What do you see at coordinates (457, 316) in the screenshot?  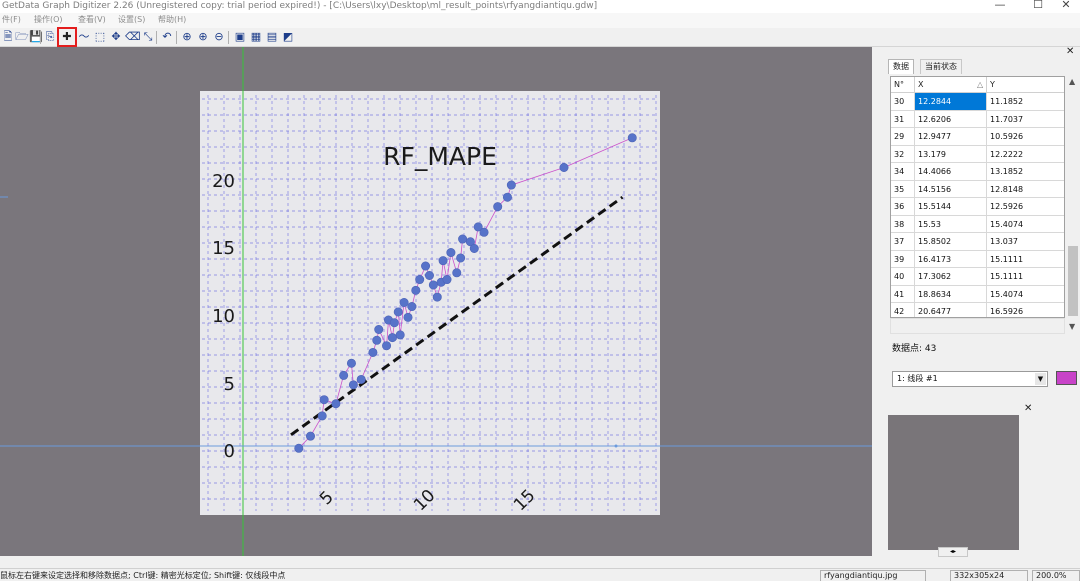 I see `fit-line` at bounding box center [457, 316].